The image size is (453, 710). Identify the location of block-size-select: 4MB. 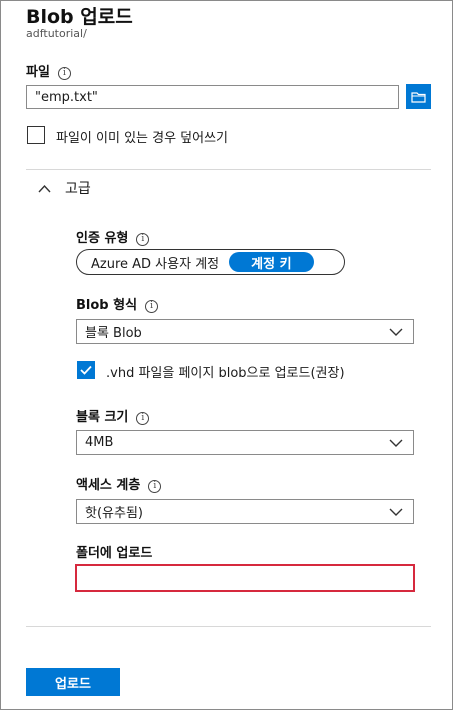
(245, 442).